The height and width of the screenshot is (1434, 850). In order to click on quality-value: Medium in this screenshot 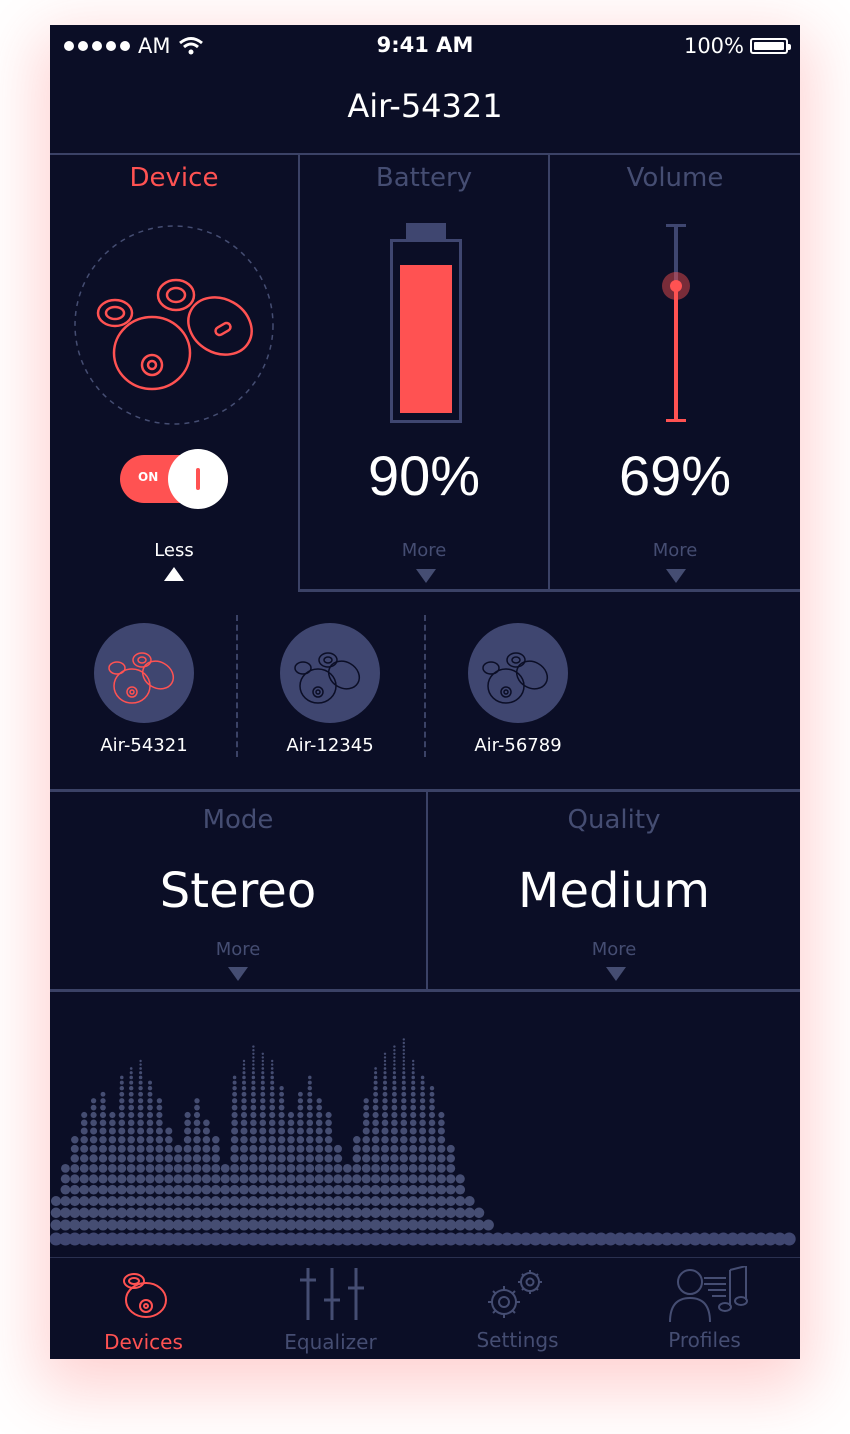, I will do `click(614, 891)`.